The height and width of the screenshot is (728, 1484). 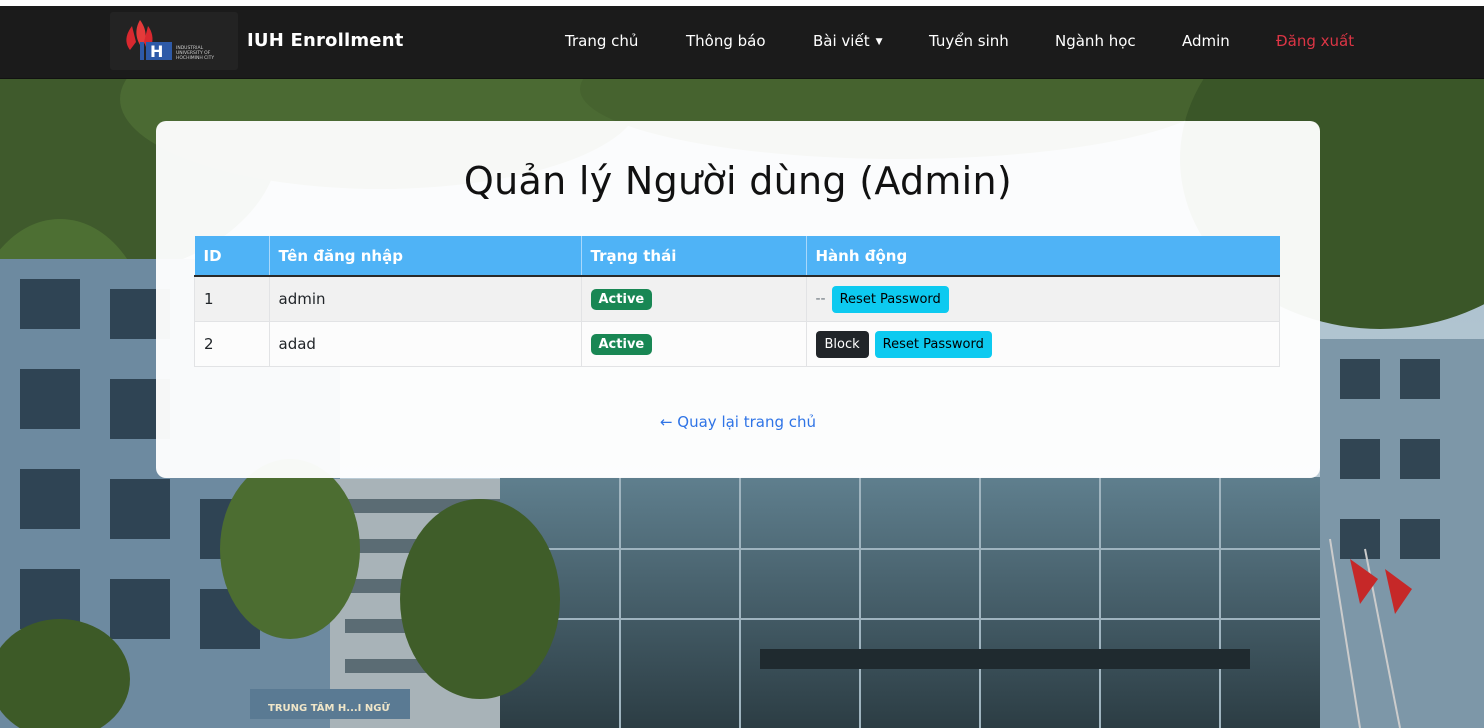 I want to click on table-row: 2 adad Active Block Reset Password, so click(x=737, y=344).